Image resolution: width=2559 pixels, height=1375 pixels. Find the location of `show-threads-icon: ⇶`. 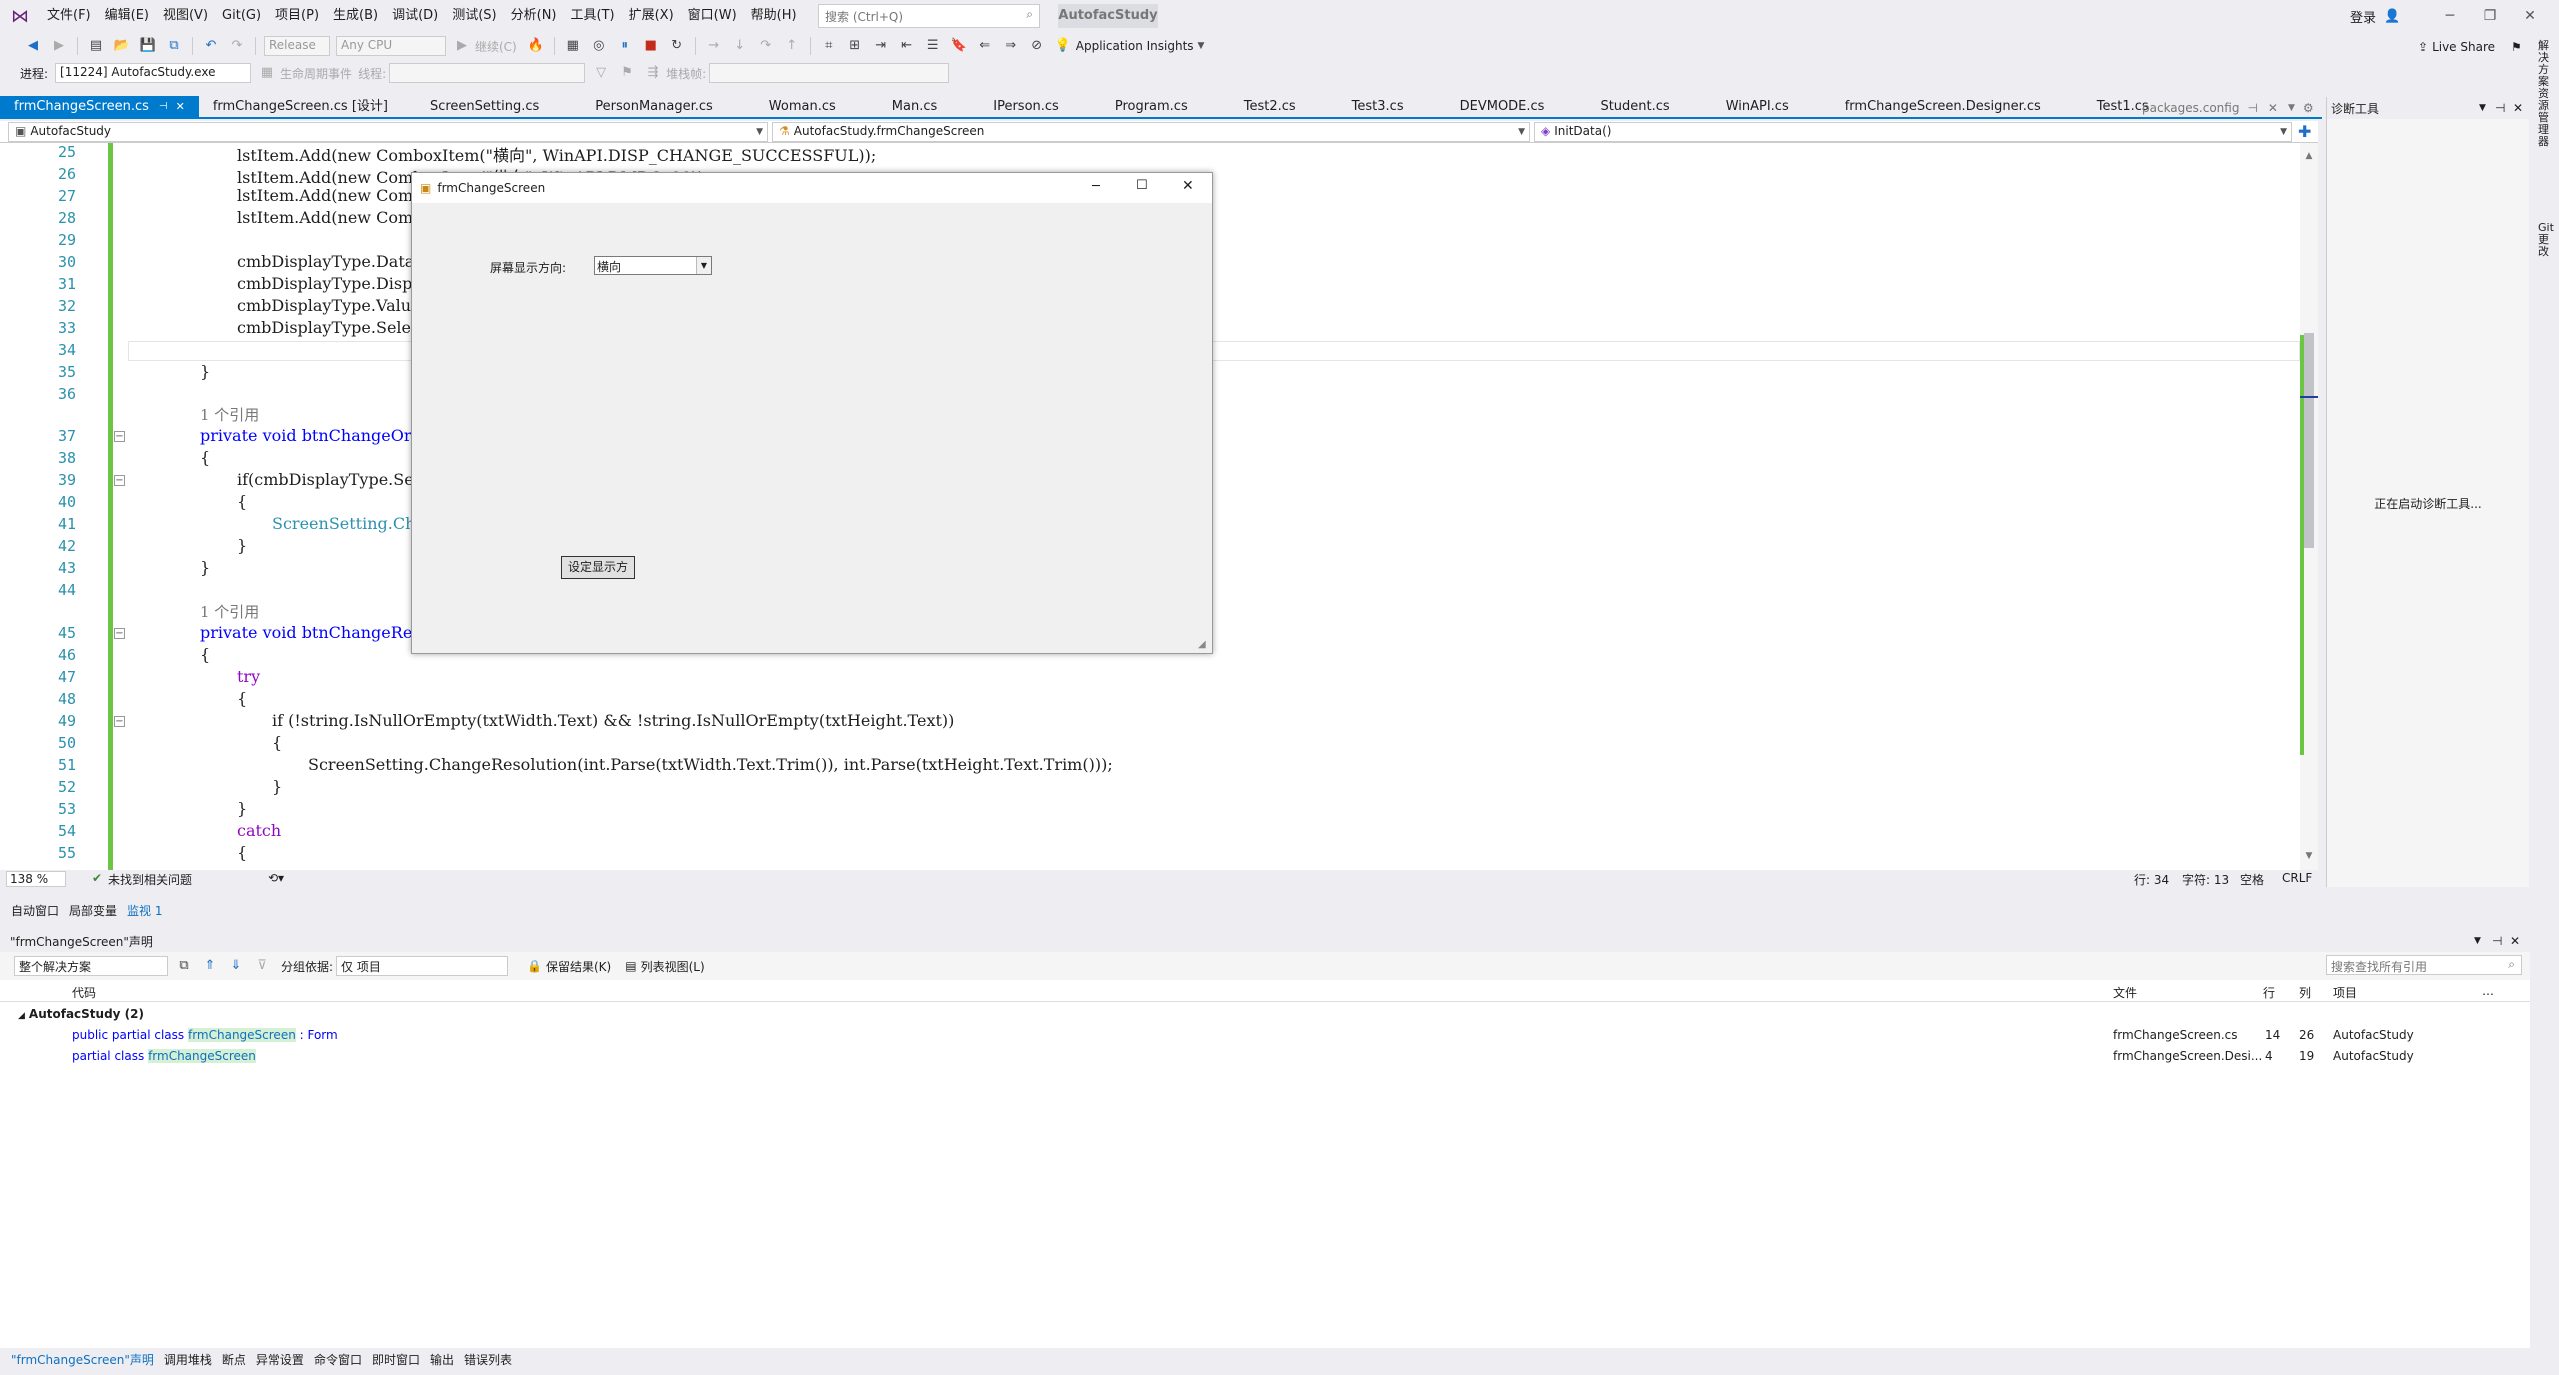

show-threads-icon: ⇶ is located at coordinates (653, 73).